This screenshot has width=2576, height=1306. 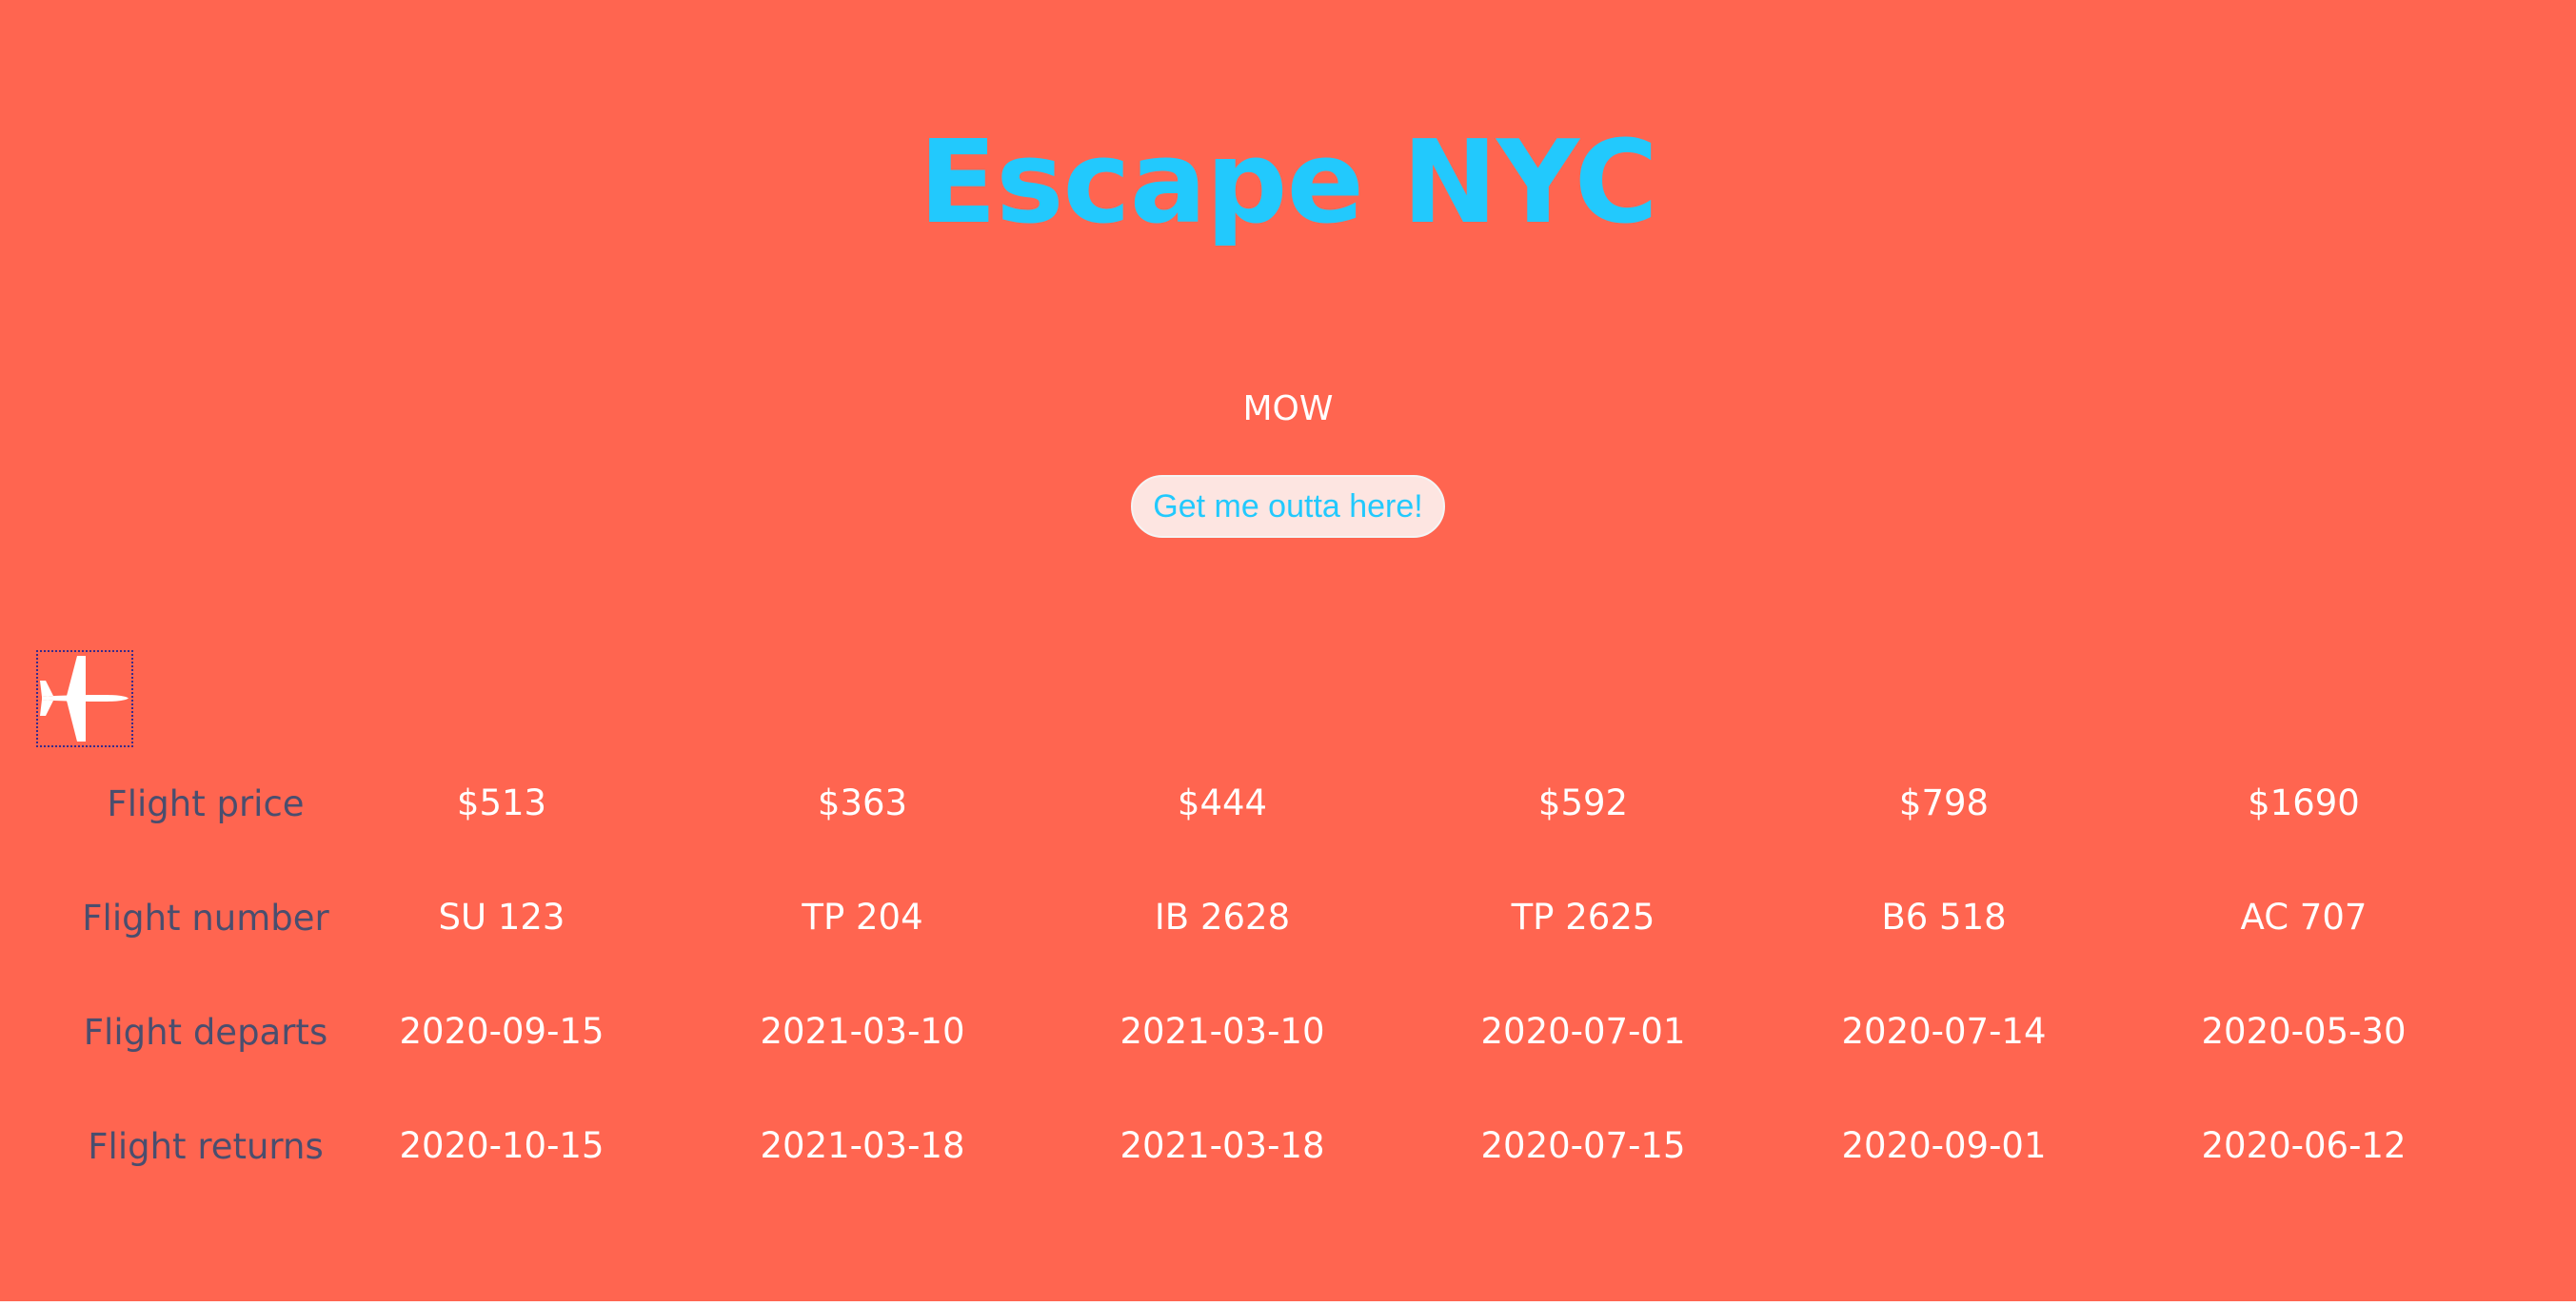 What do you see at coordinates (1583, 1031) in the screenshot?
I see `flight-departs-cell: 2020-07-01` at bounding box center [1583, 1031].